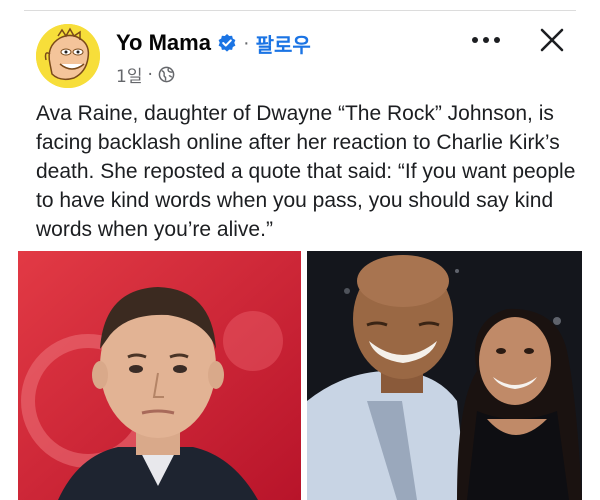 The height and width of the screenshot is (500, 600). What do you see at coordinates (163, 43) in the screenshot?
I see `author-name: Yo Mama` at bounding box center [163, 43].